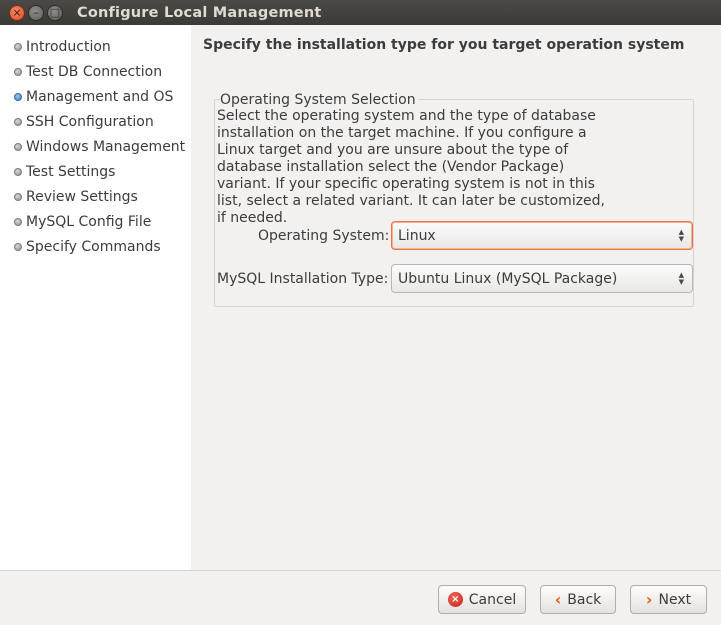  What do you see at coordinates (68, 47) in the screenshot?
I see `step-label: Introduction` at bounding box center [68, 47].